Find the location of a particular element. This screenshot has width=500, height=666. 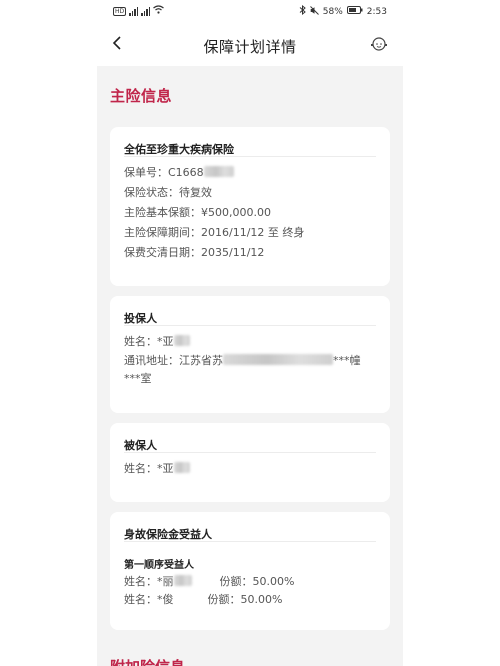

signal-icon is located at coordinates (134, 11).